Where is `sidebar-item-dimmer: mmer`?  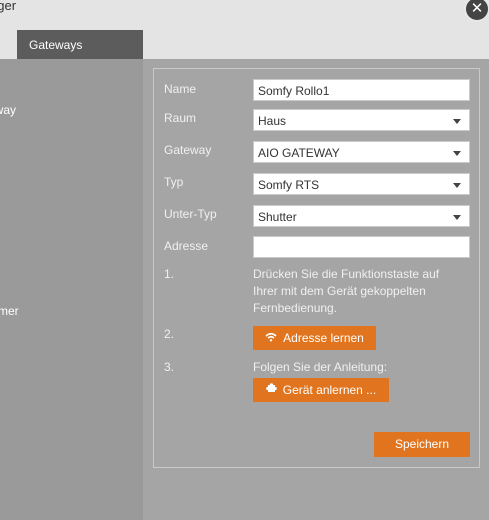 sidebar-item-dimmer: mmer is located at coordinates (9, 311).